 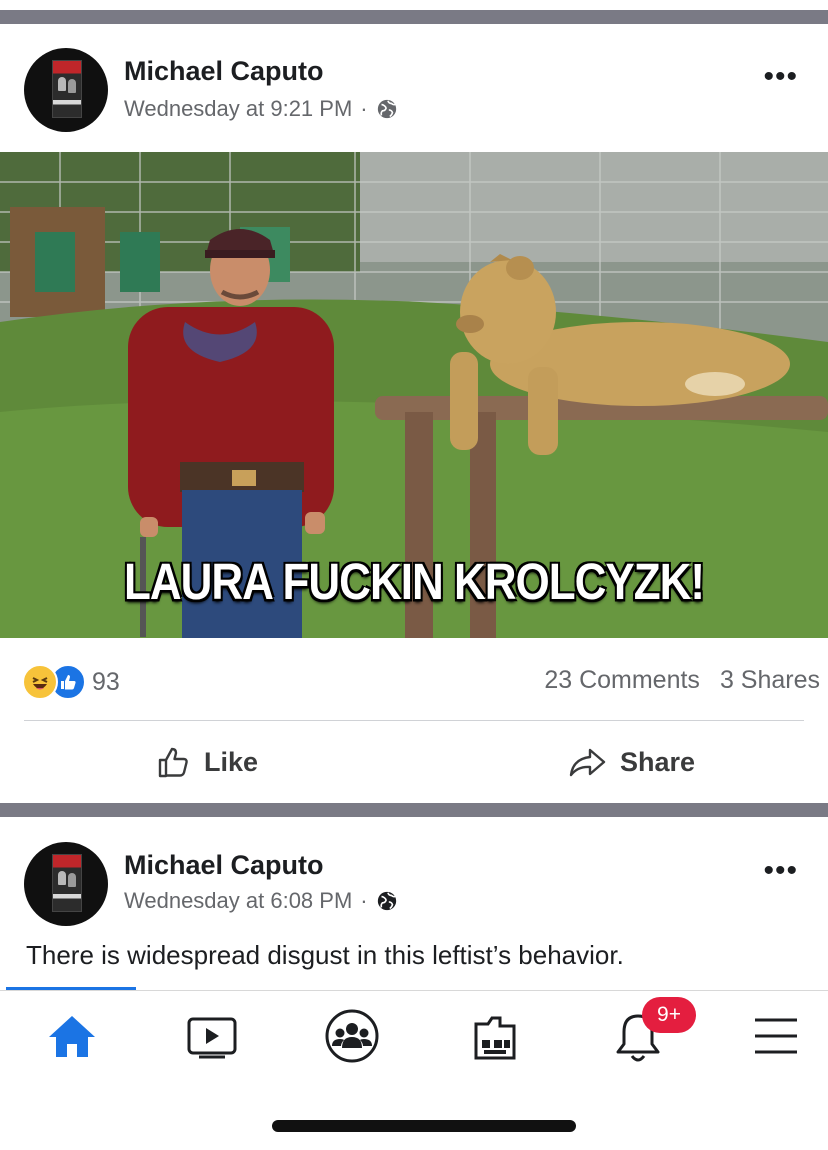 I want to click on share-button: Share, so click(x=631, y=762).